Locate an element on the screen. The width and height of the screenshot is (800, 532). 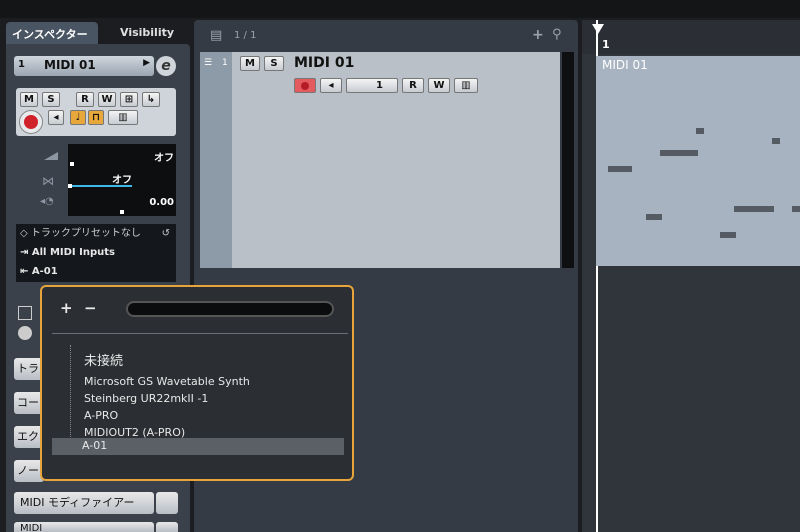
note-icon: ♩ is located at coordinates (78, 117).